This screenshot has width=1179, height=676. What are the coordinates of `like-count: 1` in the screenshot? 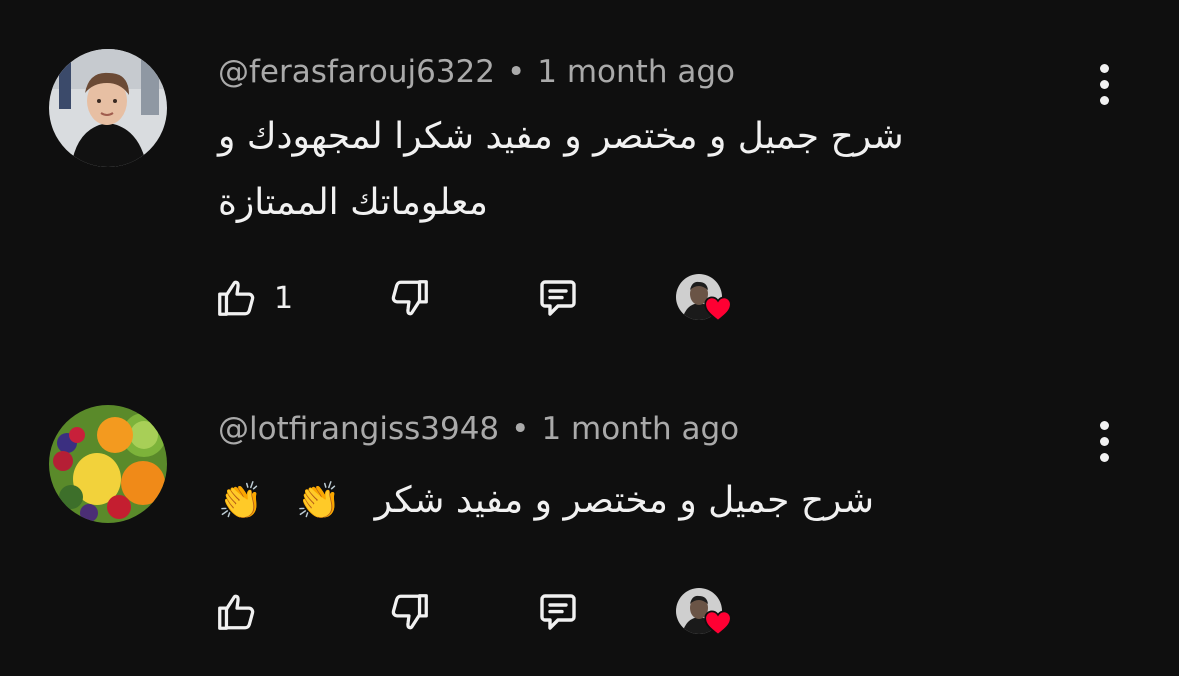 It's located at (284, 298).